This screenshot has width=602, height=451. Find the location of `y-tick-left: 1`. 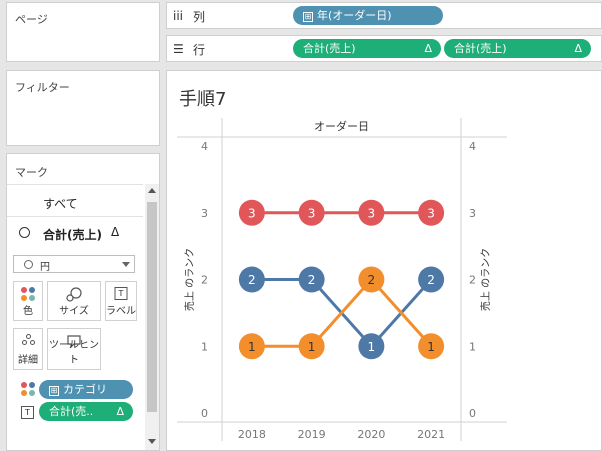

y-tick-left: 1 is located at coordinates (204, 346).